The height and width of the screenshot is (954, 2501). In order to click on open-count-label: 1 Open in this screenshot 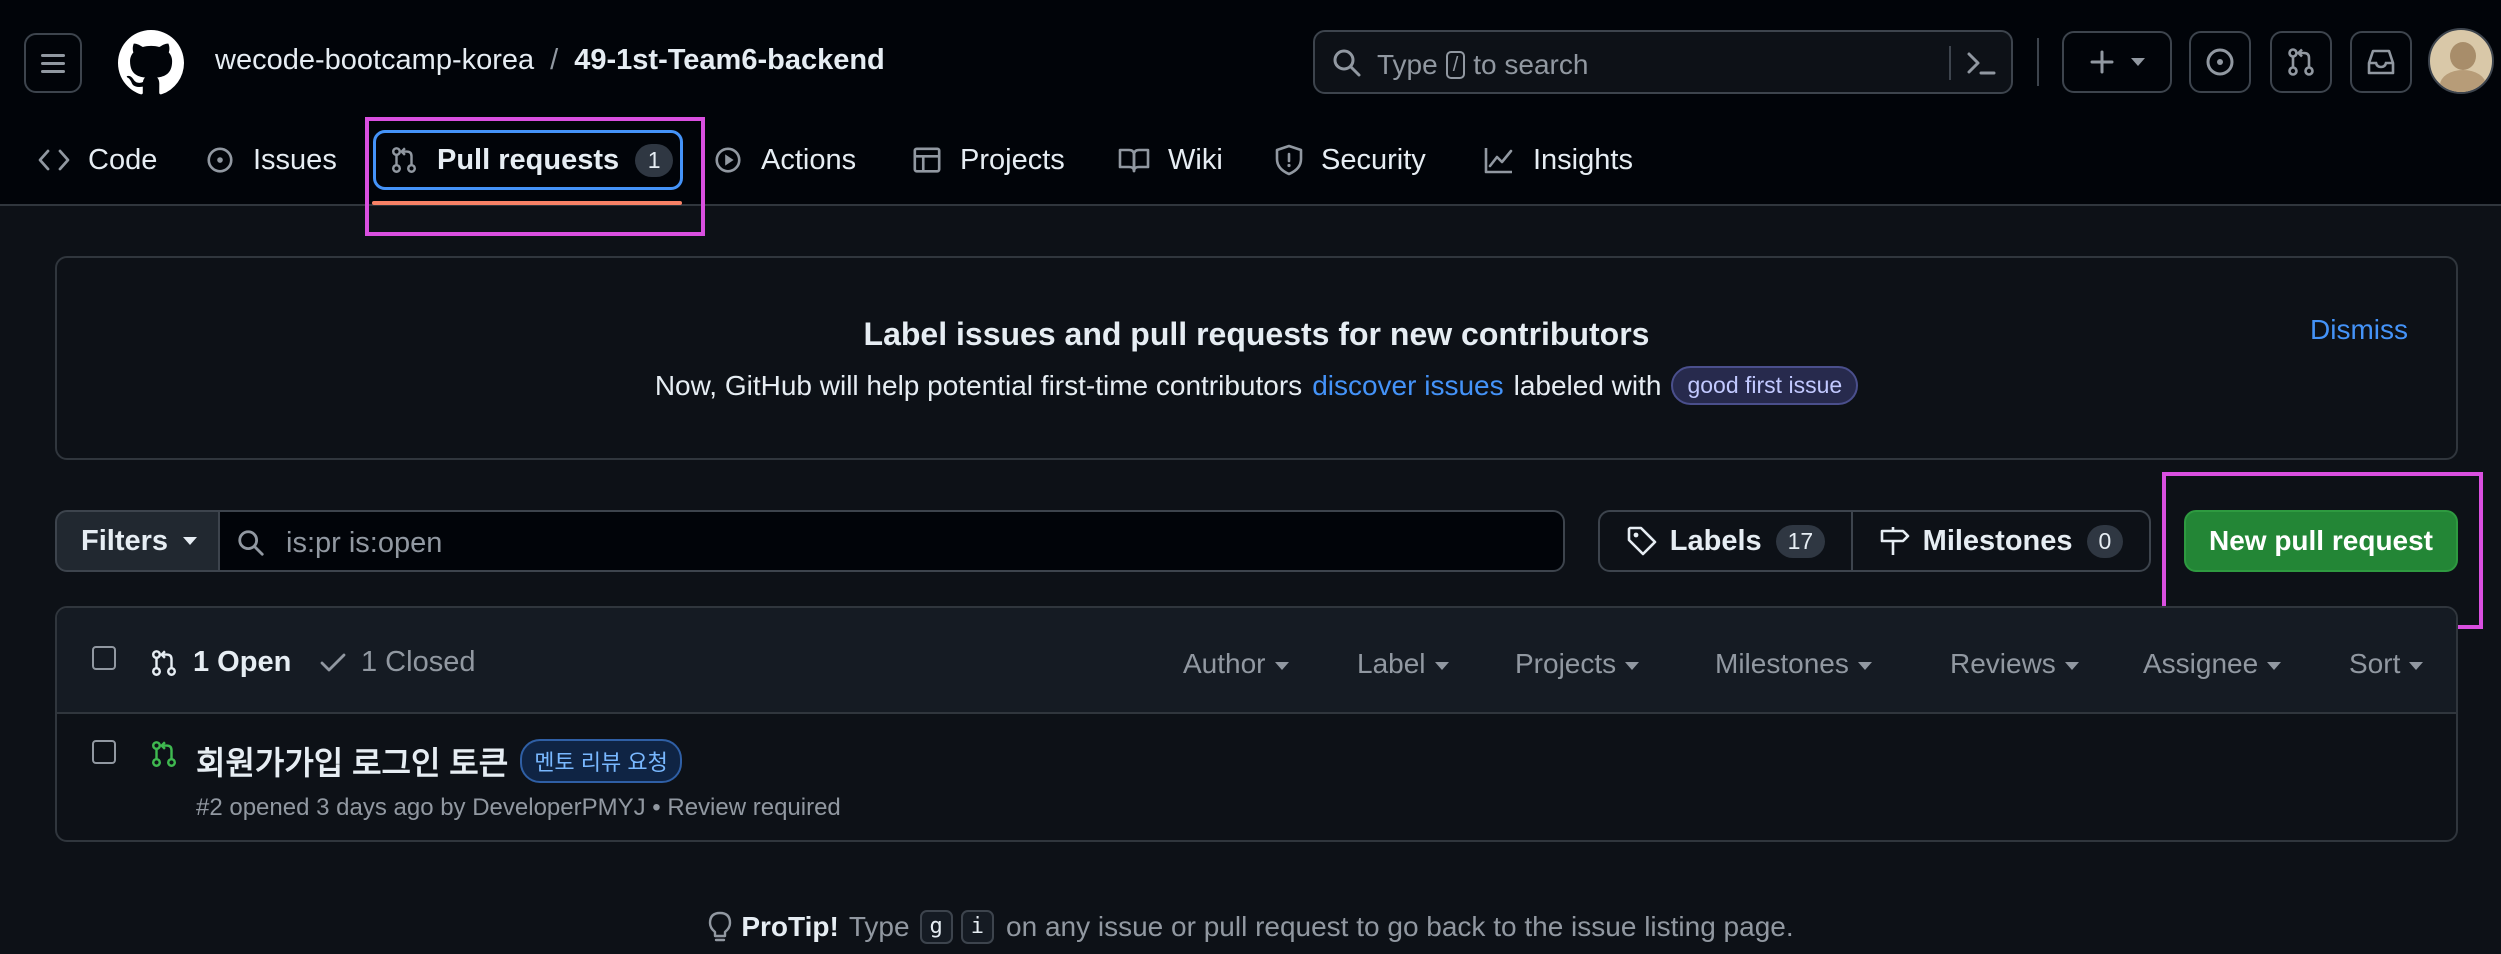, I will do `click(242, 662)`.